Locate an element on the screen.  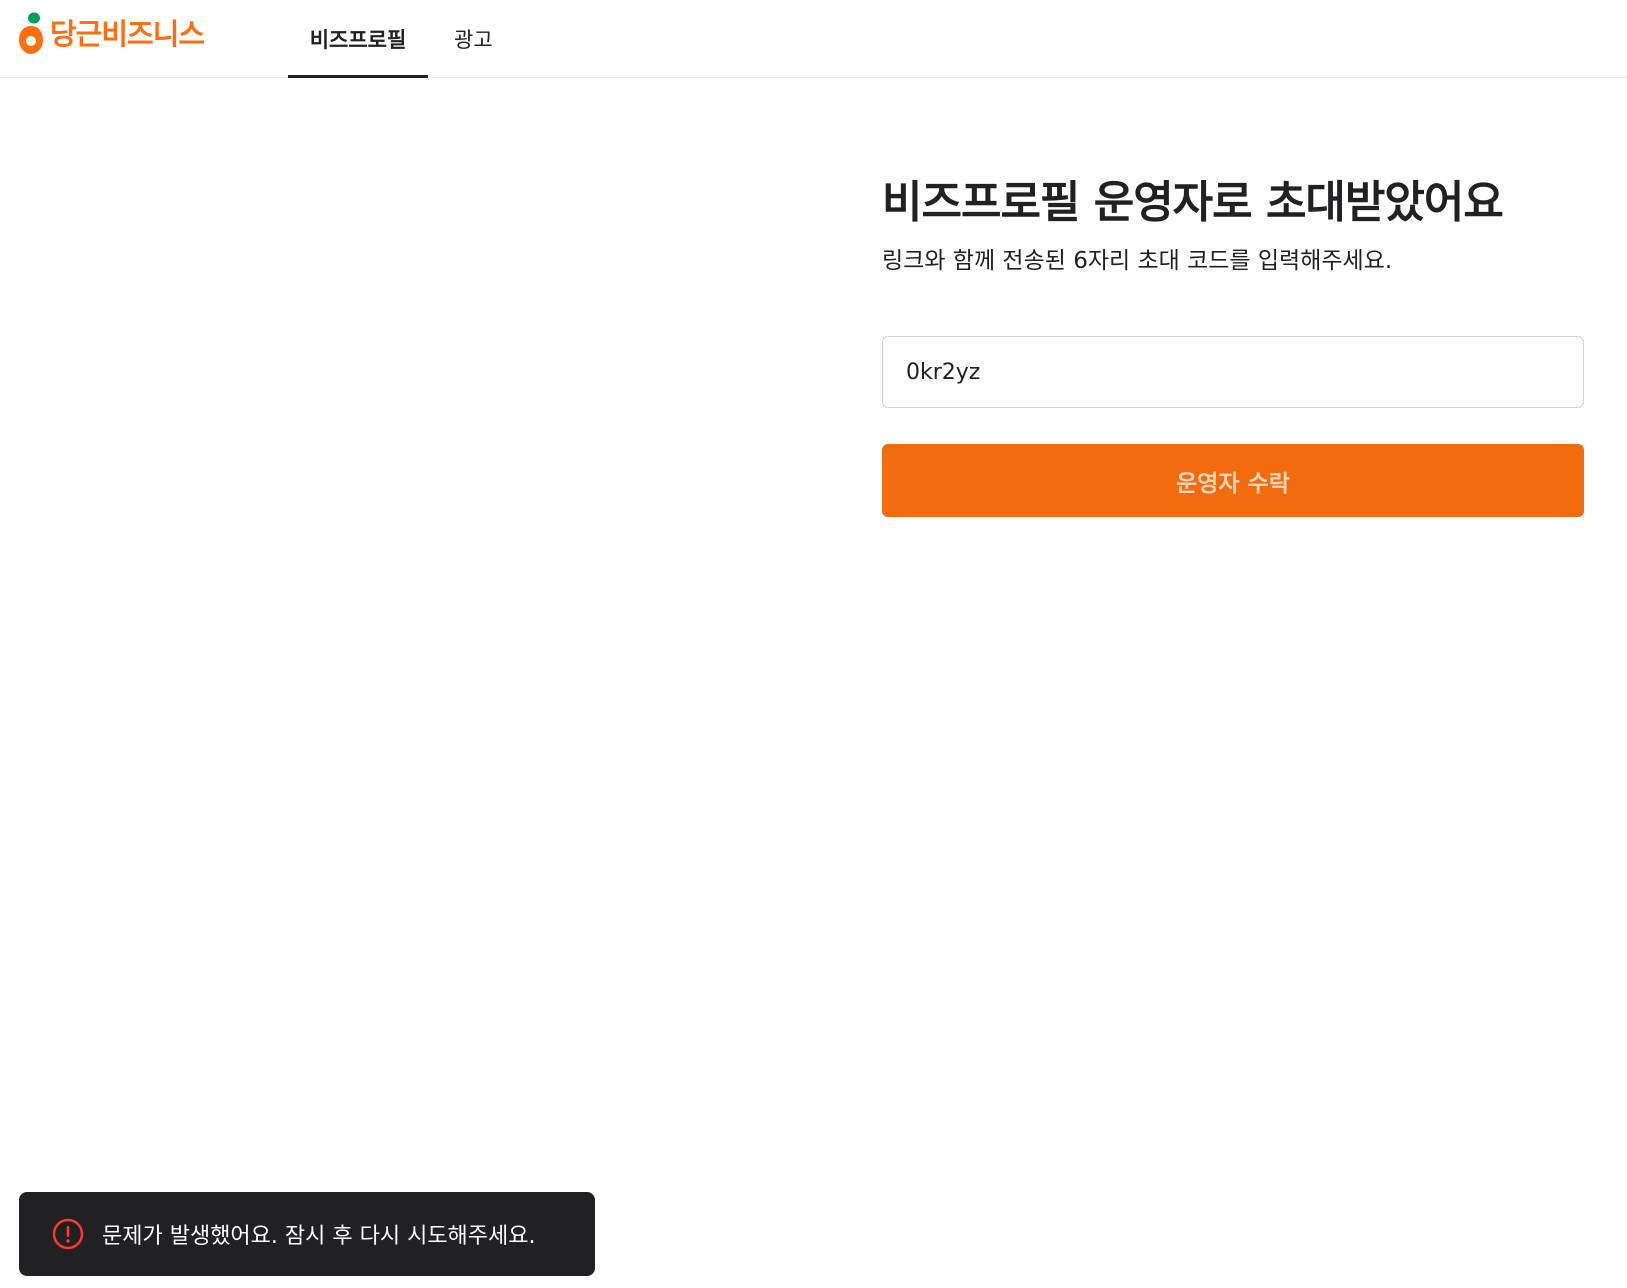
toast-message: 문제가 발생했어요. 잠시 후 다시 시도해주세요. is located at coordinates (319, 1236).